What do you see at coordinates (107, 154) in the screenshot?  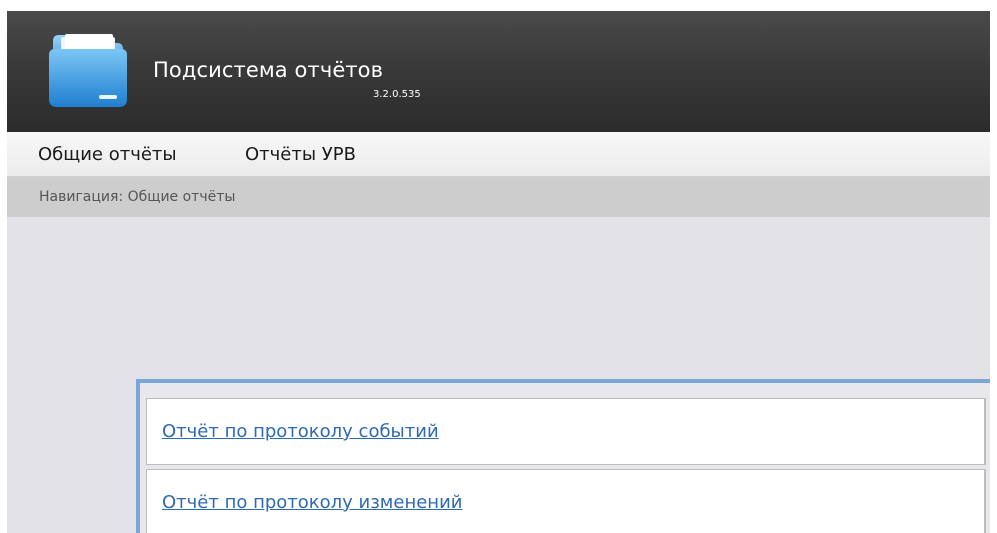 I see `menu-item-general-reports: Общие отчёты` at bounding box center [107, 154].